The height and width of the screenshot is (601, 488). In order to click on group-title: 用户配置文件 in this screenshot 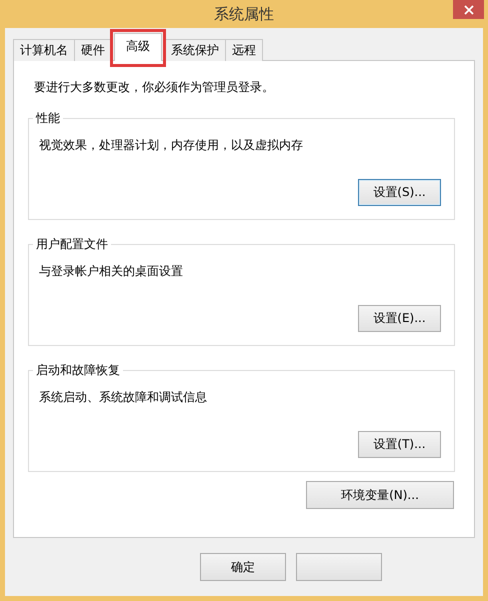, I will do `click(72, 244)`.